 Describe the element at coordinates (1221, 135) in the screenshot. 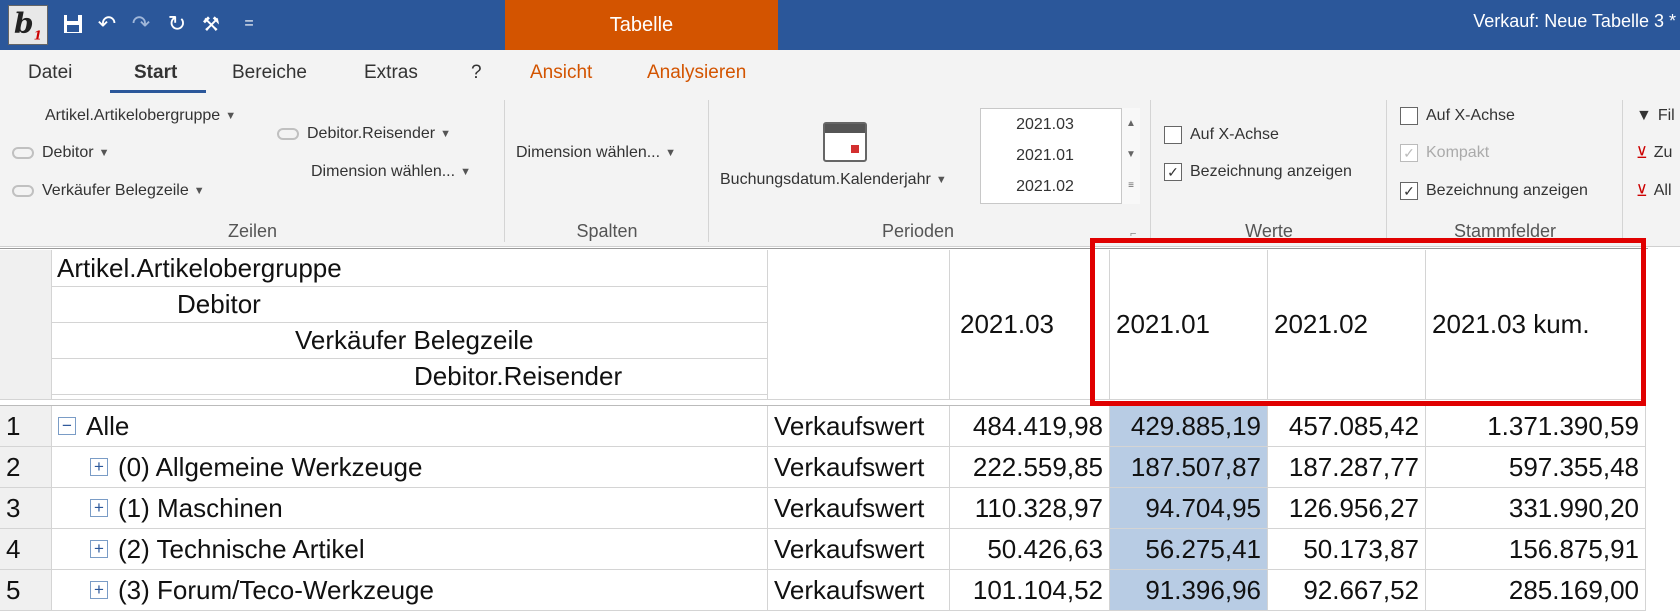

I see `werte-auf-x-achse: Auf X-Achse` at that location.